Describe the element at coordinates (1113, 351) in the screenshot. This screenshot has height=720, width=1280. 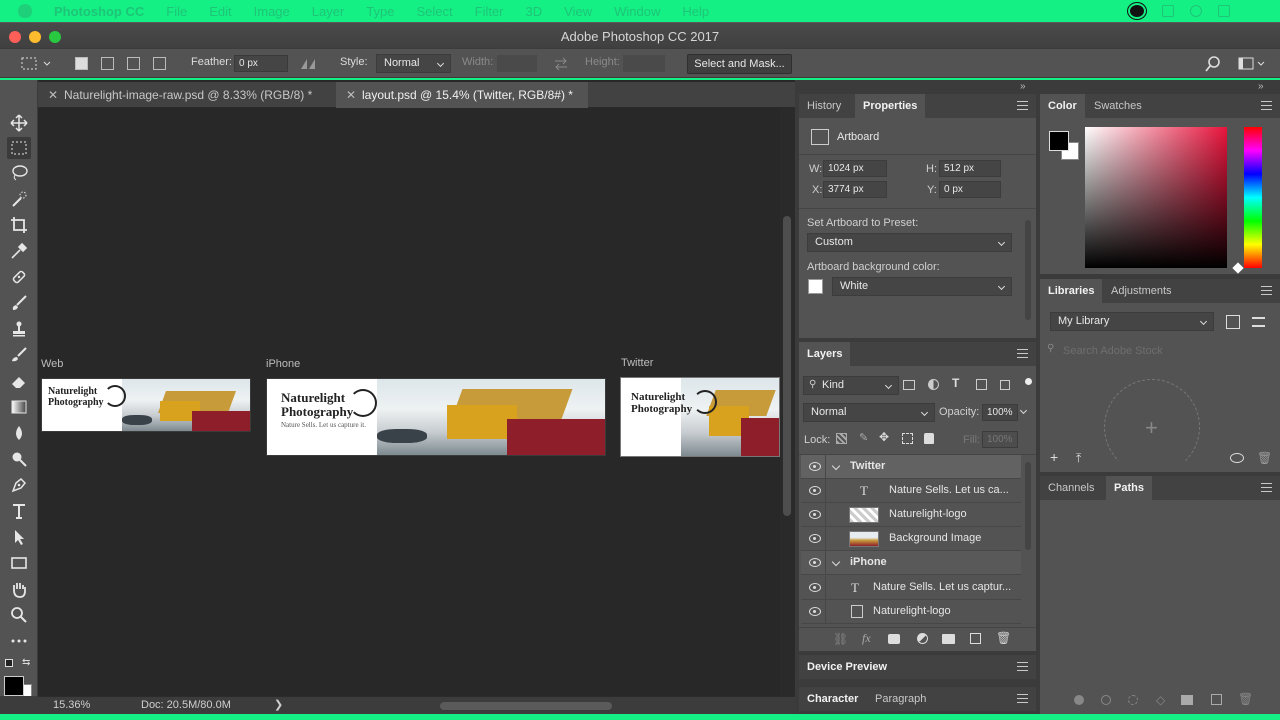
I see `stock-search-input: Search Adobe Stock` at that location.